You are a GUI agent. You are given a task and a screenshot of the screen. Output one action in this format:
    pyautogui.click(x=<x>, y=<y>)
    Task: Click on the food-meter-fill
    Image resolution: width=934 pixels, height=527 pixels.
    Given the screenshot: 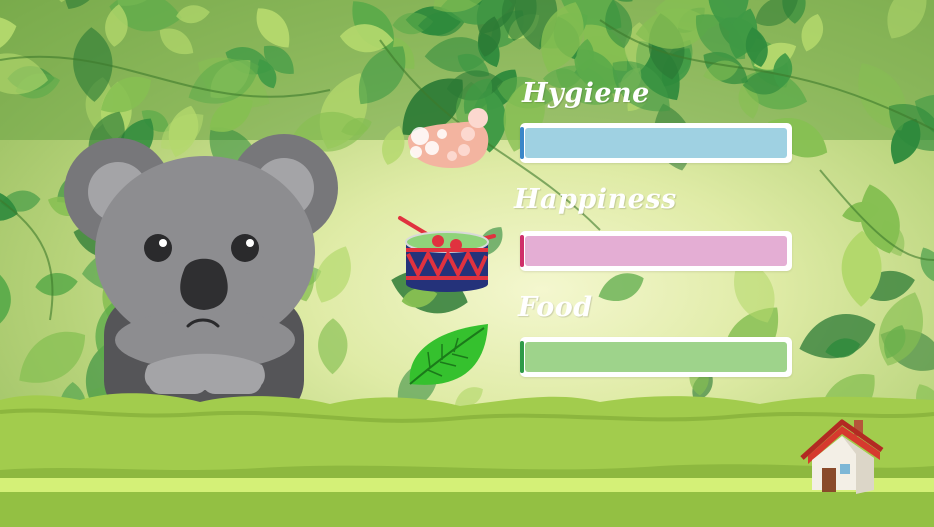 What is the action you would take?
    pyautogui.click(x=656, y=357)
    